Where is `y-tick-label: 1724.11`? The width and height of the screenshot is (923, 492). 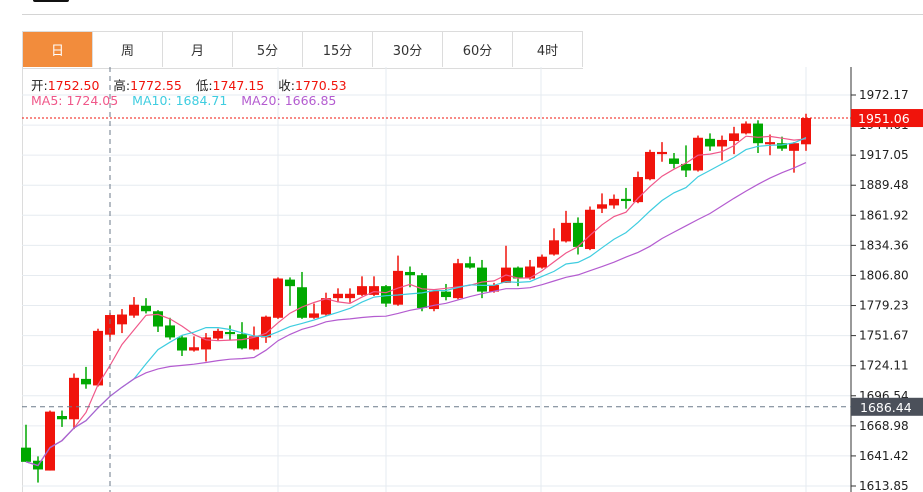
y-tick-label: 1724.11 is located at coordinates (884, 366).